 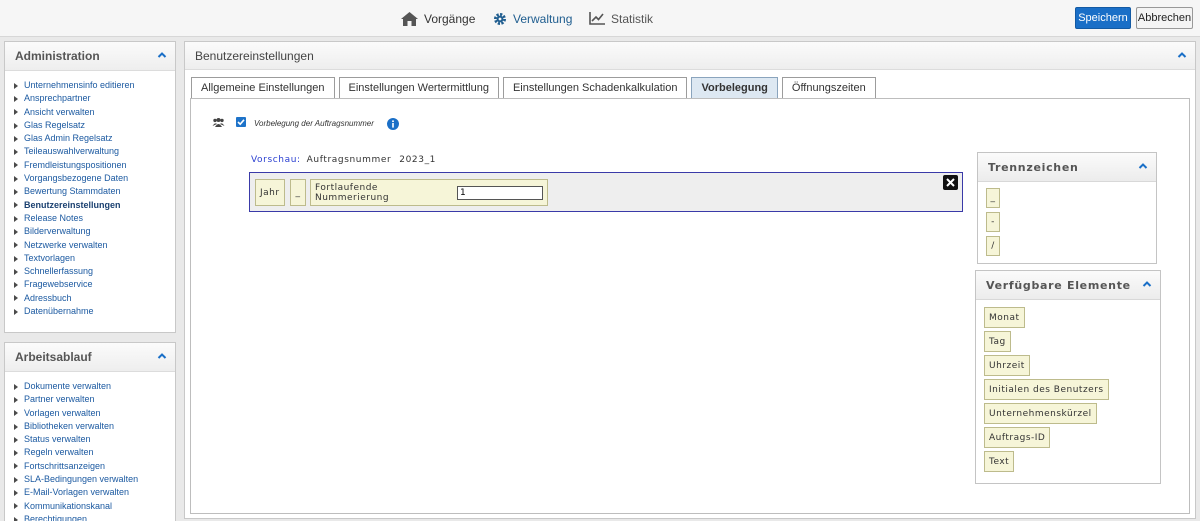 What do you see at coordinates (94, 298) in the screenshot?
I see `sidebar-item-adressbuch: Adressbuch` at bounding box center [94, 298].